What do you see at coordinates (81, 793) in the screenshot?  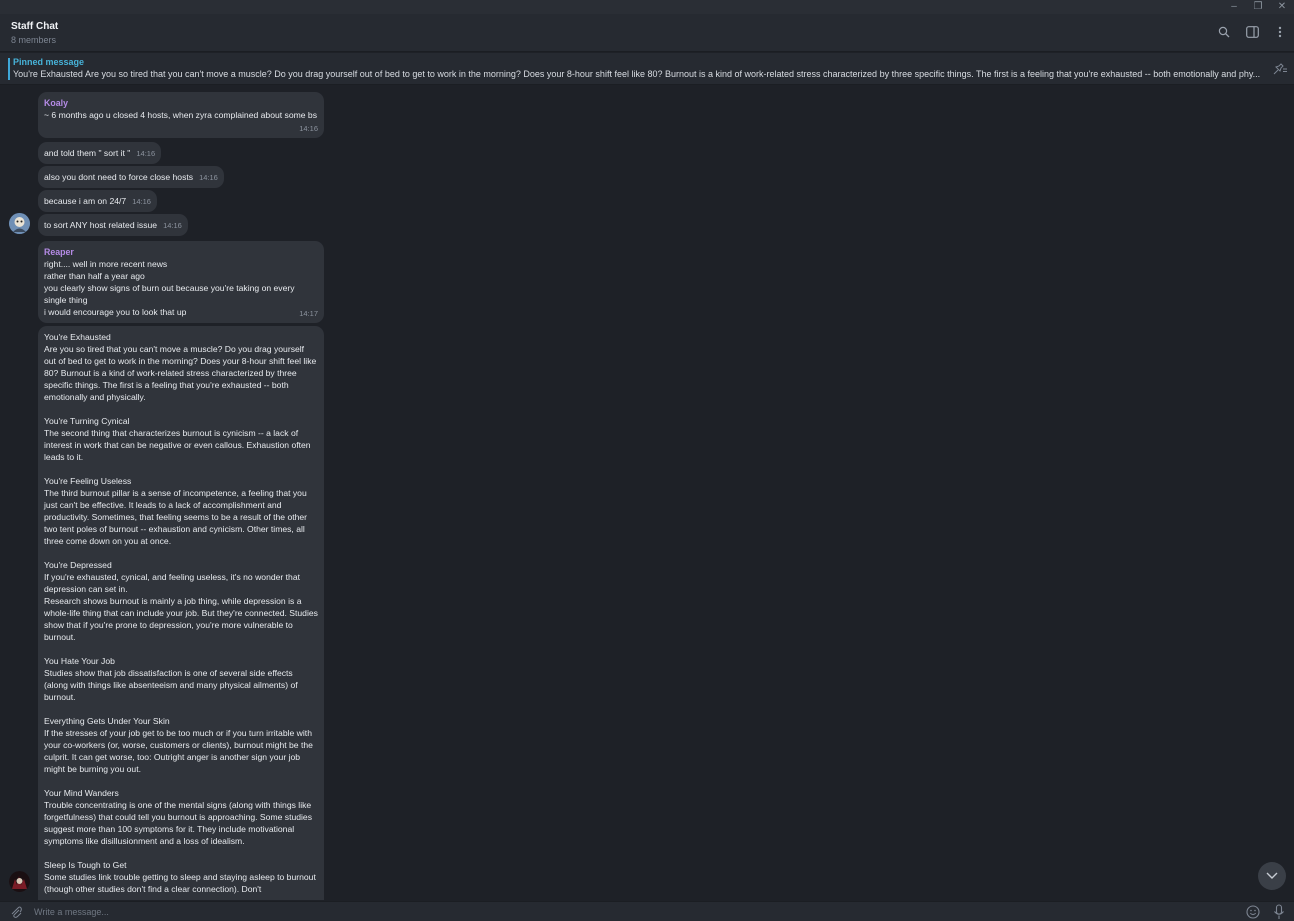 I see `section-title: Your Mind Wanders` at bounding box center [81, 793].